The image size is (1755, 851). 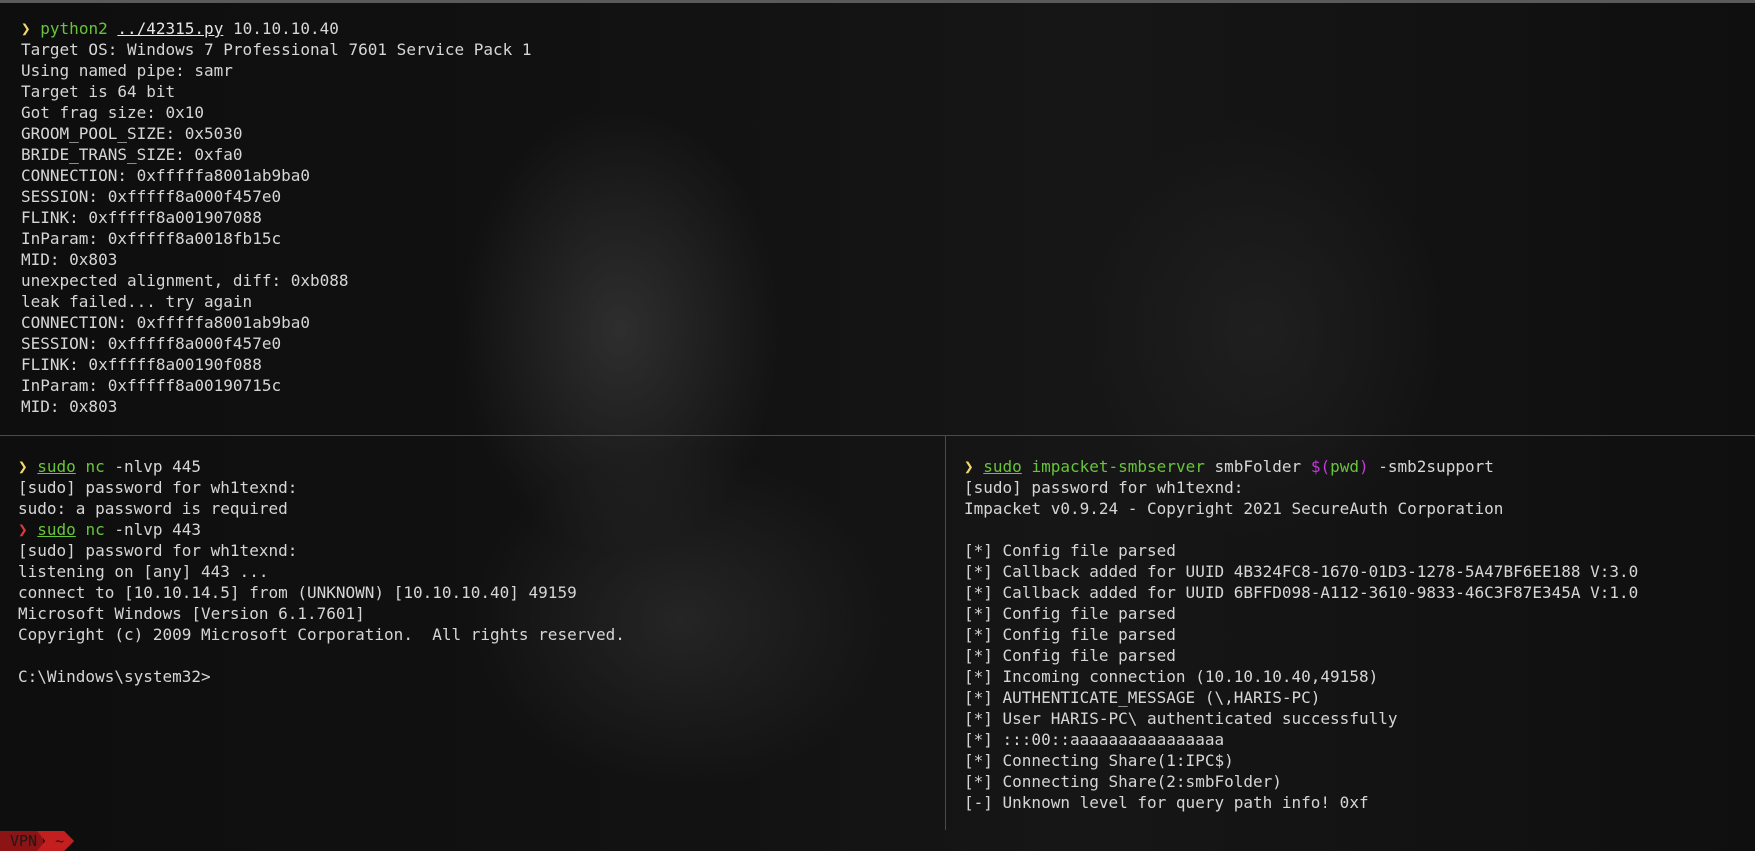 I want to click on shell-prompt: C:\Windows\system32>, so click(x=481, y=676).